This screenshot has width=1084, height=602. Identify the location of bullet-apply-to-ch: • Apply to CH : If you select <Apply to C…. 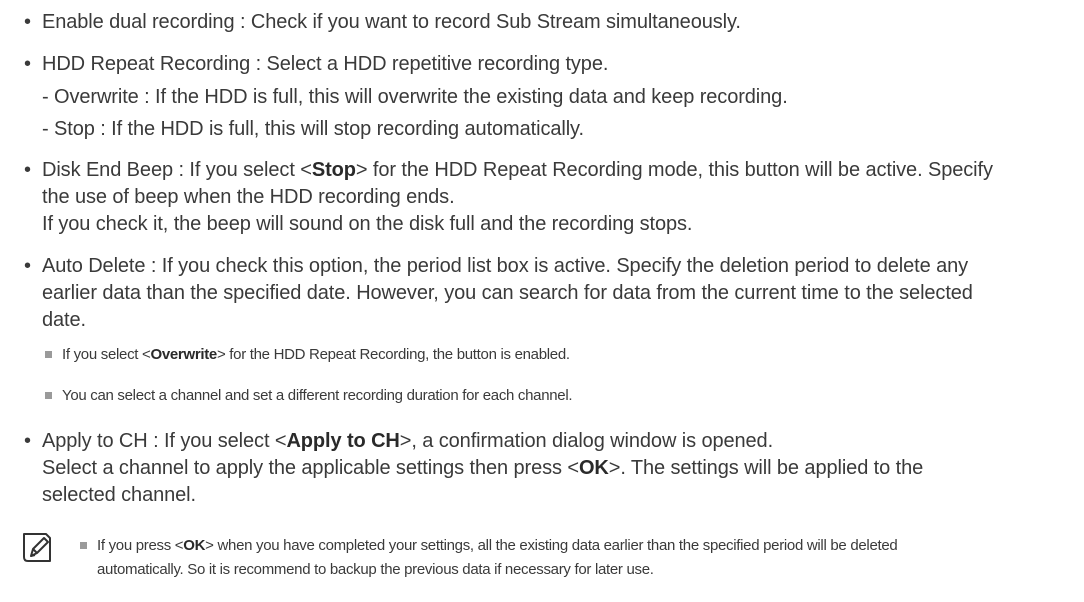
(398, 441).